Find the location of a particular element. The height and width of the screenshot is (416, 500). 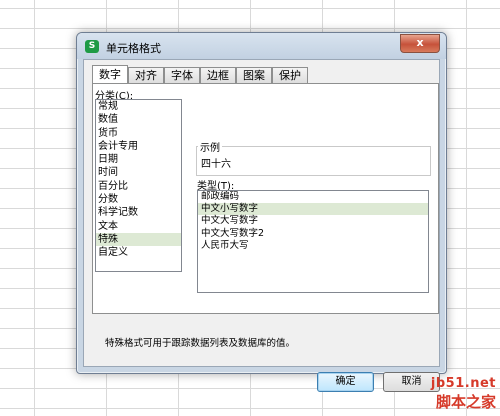

tab-pattern: 图案 is located at coordinates (254, 75).